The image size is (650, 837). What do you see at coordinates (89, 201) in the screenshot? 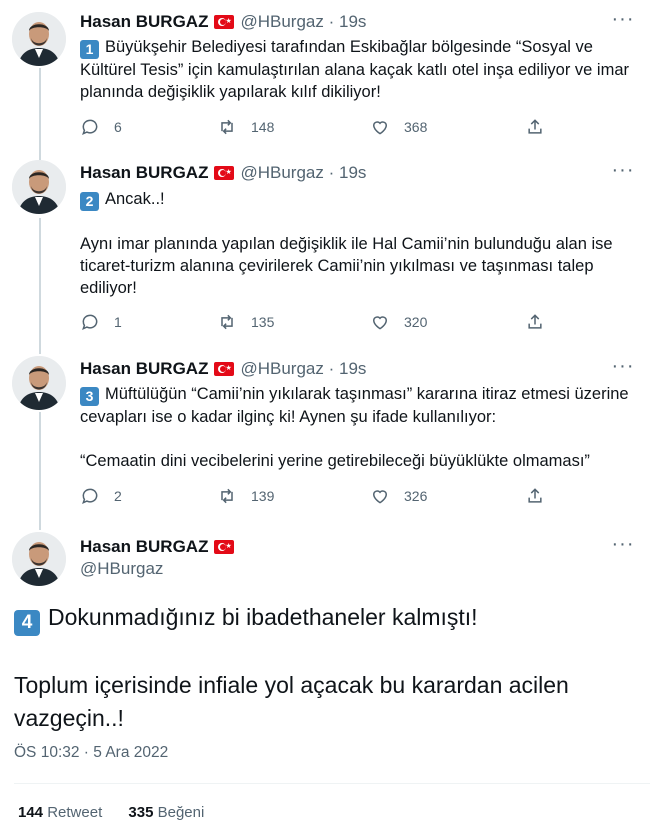
I see `keycap-number-icon: 2` at bounding box center [89, 201].